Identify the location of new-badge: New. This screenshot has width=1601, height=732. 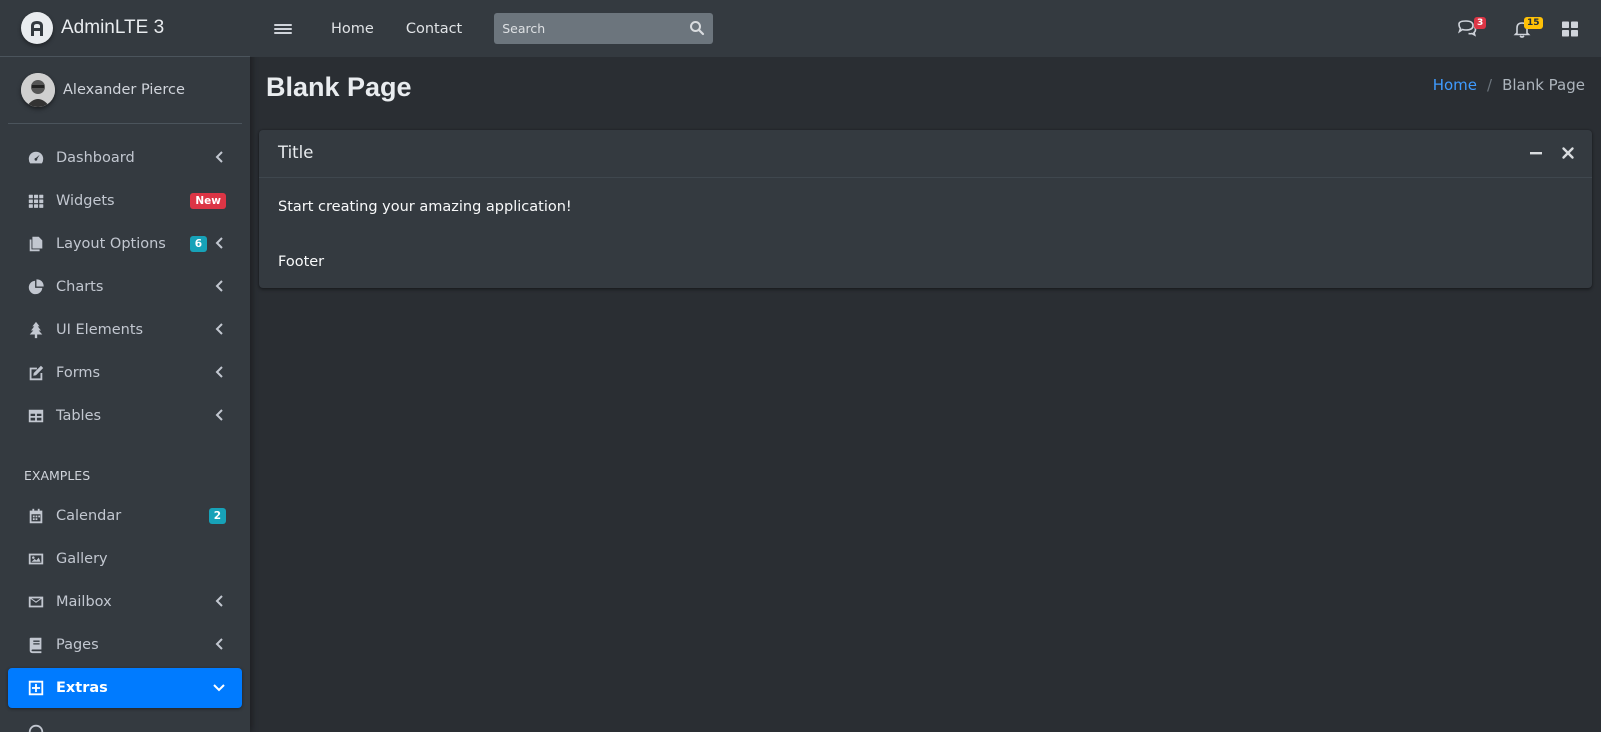
(208, 201).